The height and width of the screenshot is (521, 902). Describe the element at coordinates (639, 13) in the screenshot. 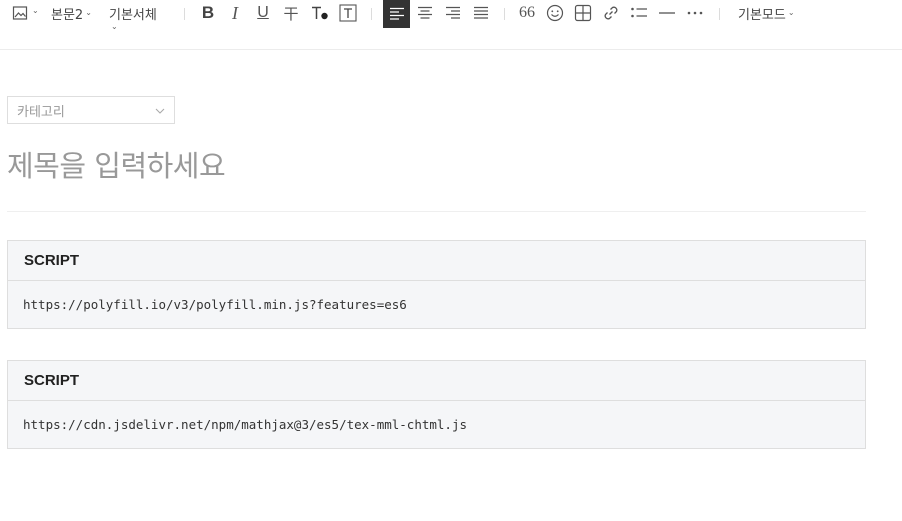

I see `bullet-list-icon` at that location.